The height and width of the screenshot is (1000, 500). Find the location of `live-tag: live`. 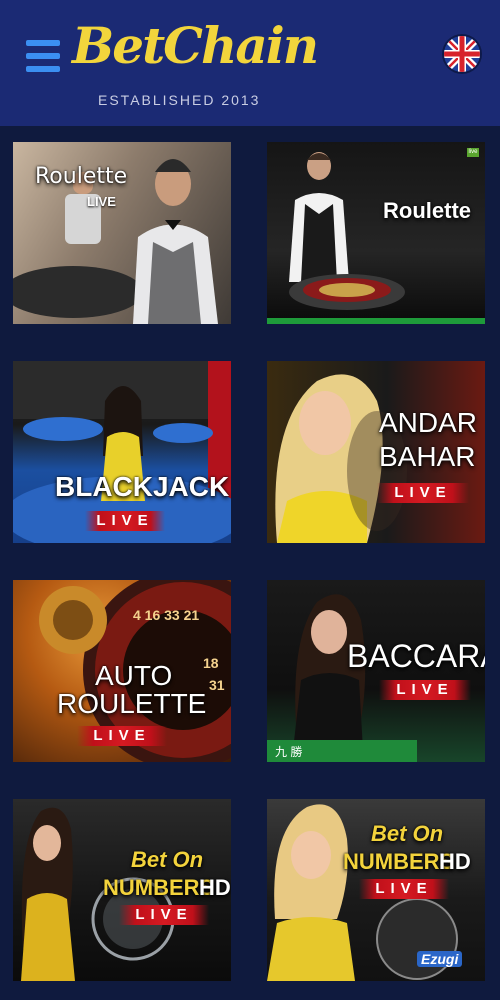

live-tag: live is located at coordinates (473, 152).